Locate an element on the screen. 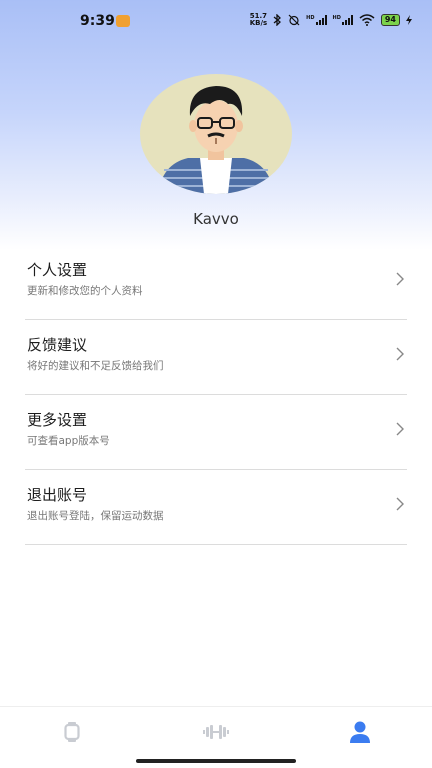 The height and width of the screenshot is (768, 432). signal-1-icon: HD is located at coordinates (316, 20).